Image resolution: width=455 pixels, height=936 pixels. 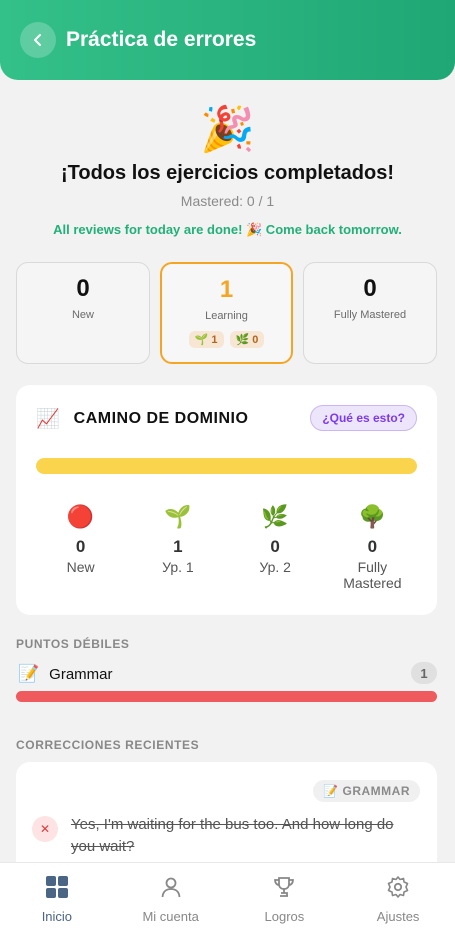 I want to click on app-header: Práctica de errores, so click(x=227, y=40).